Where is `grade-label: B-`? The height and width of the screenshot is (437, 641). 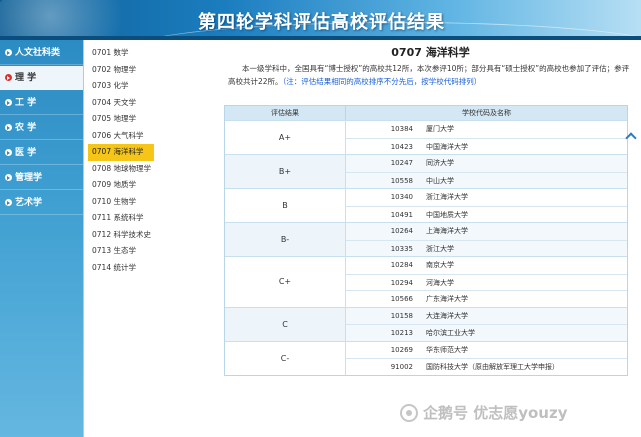
grade-label: B- is located at coordinates (285, 239).